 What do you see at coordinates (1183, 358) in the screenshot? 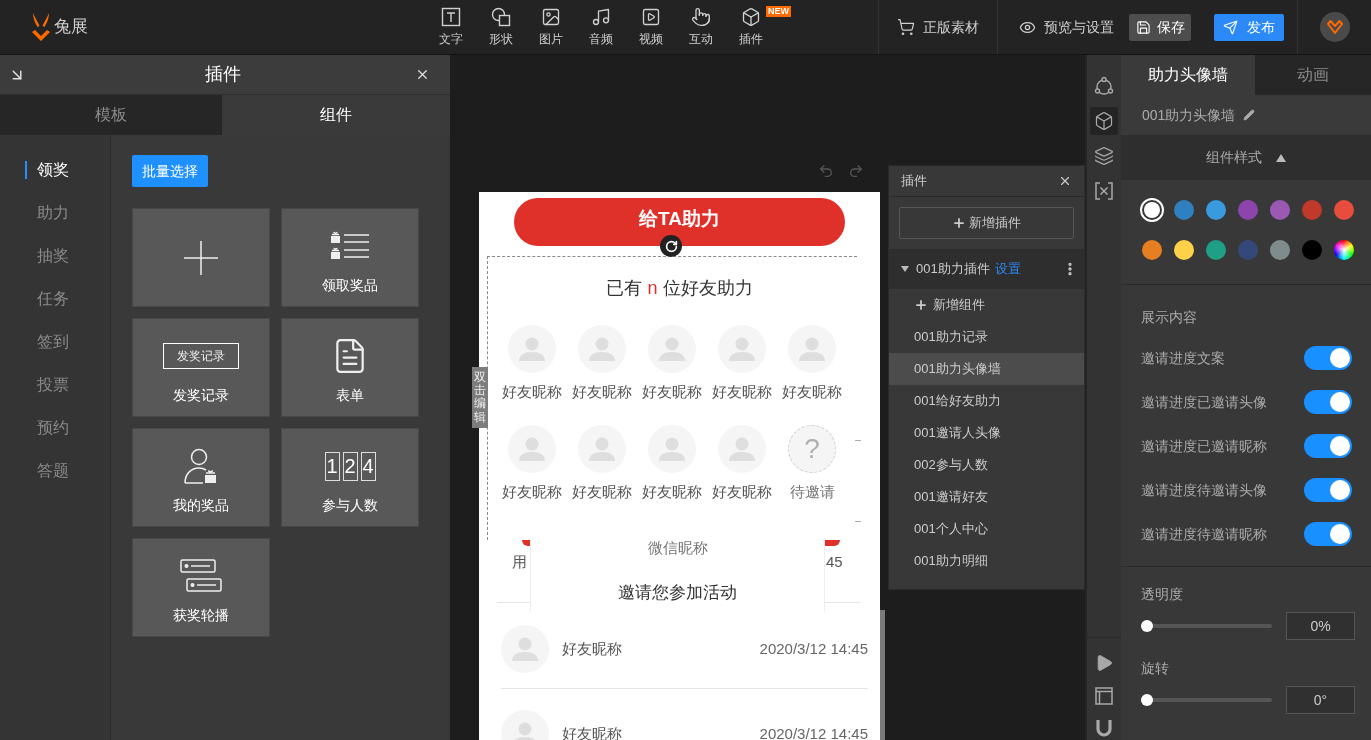
I see `toggle-label: 邀请进度文案` at bounding box center [1183, 358].